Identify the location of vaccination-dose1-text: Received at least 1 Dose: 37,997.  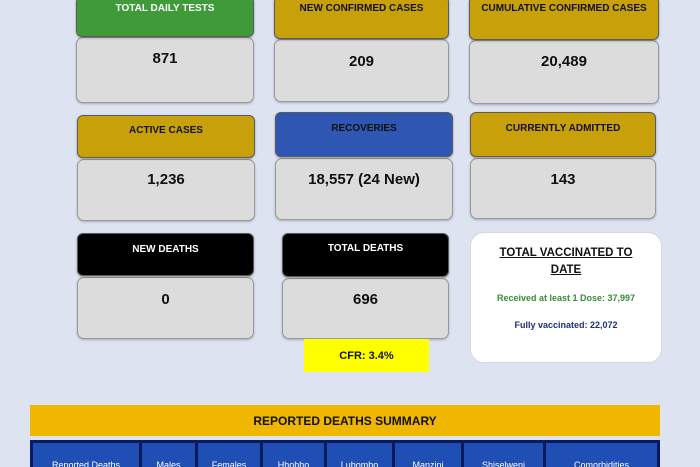
(566, 298).